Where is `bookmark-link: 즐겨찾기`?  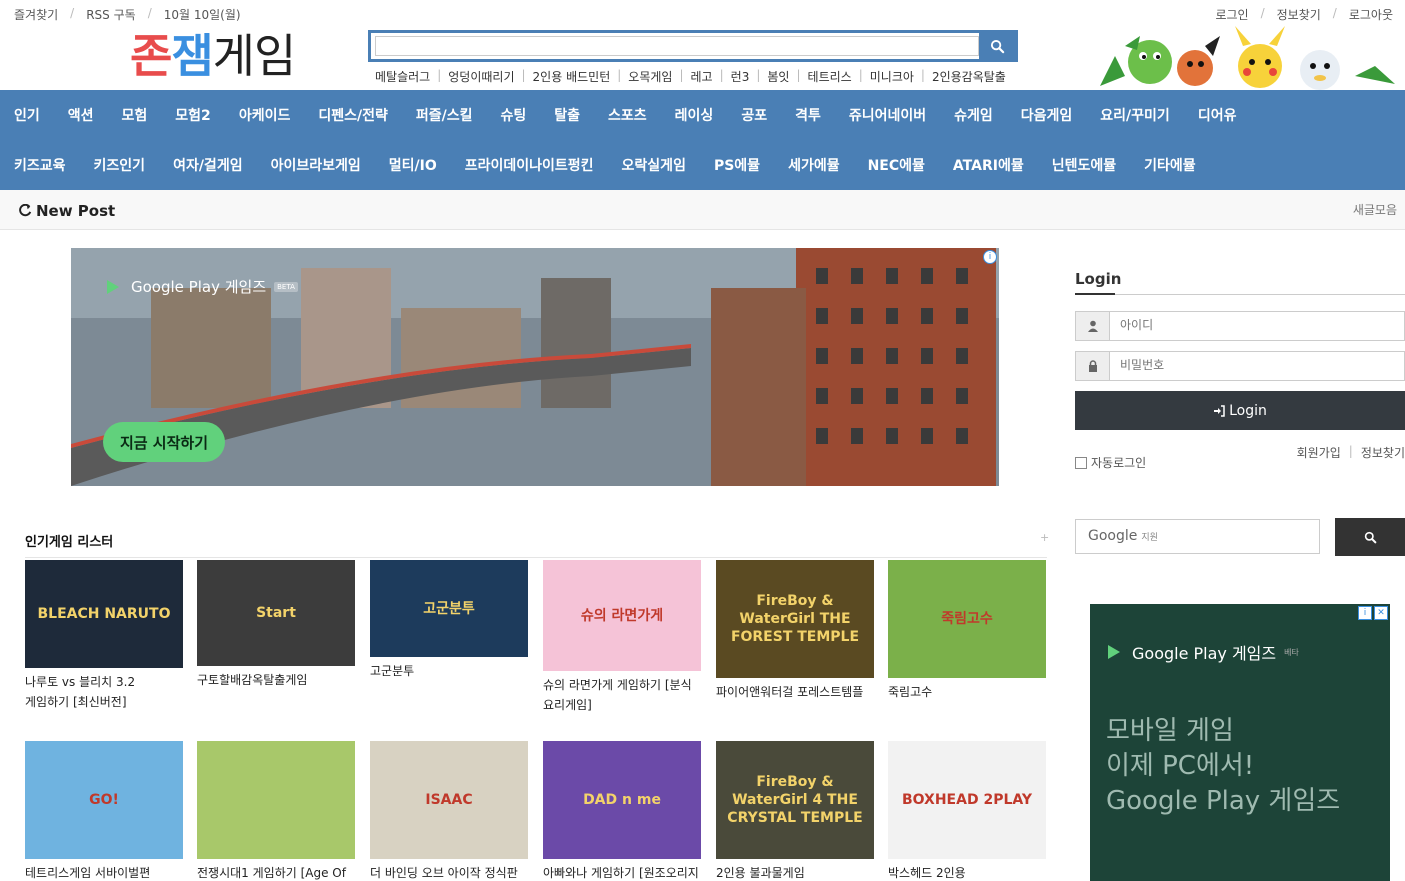
bookmark-link: 즐겨찾기 is located at coordinates (36, 14).